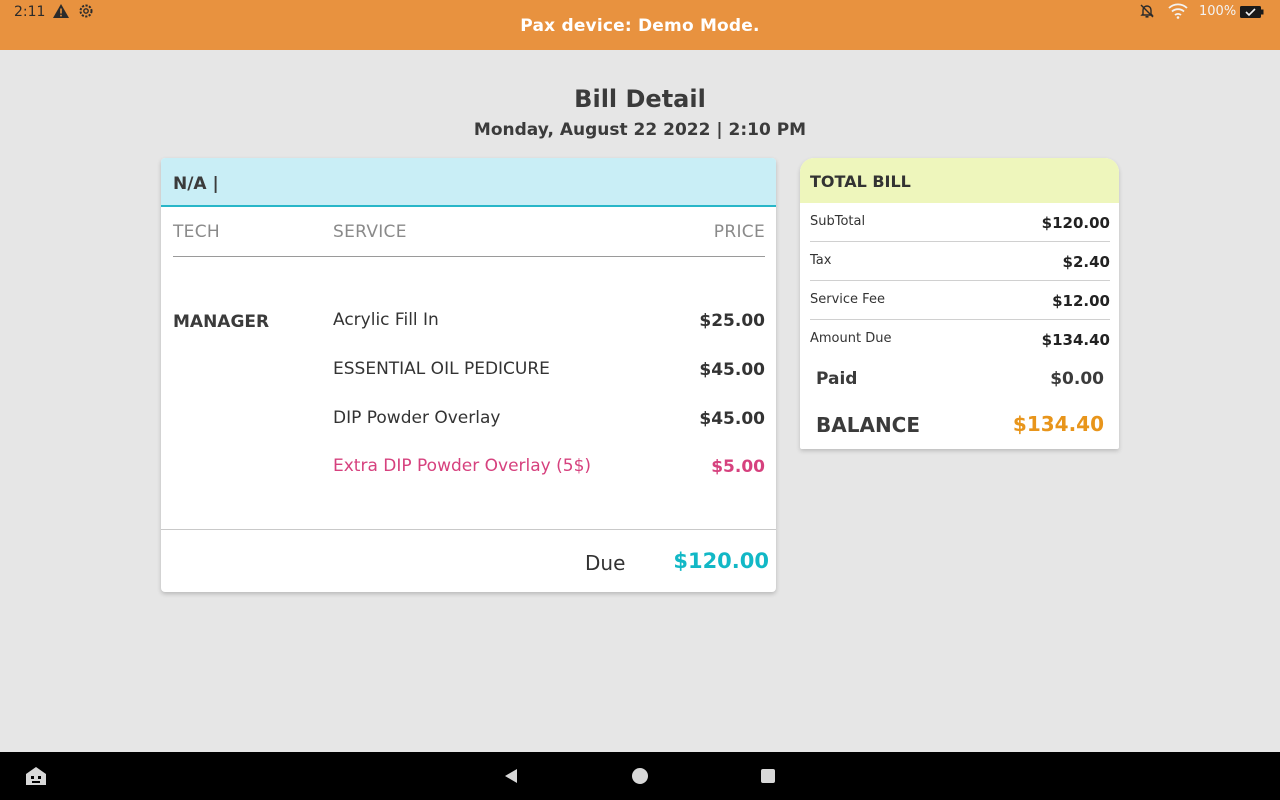 This screenshot has width=1280, height=800. Describe the element at coordinates (386, 320) in the screenshot. I see `service-name: Acrylic Fill In` at that location.